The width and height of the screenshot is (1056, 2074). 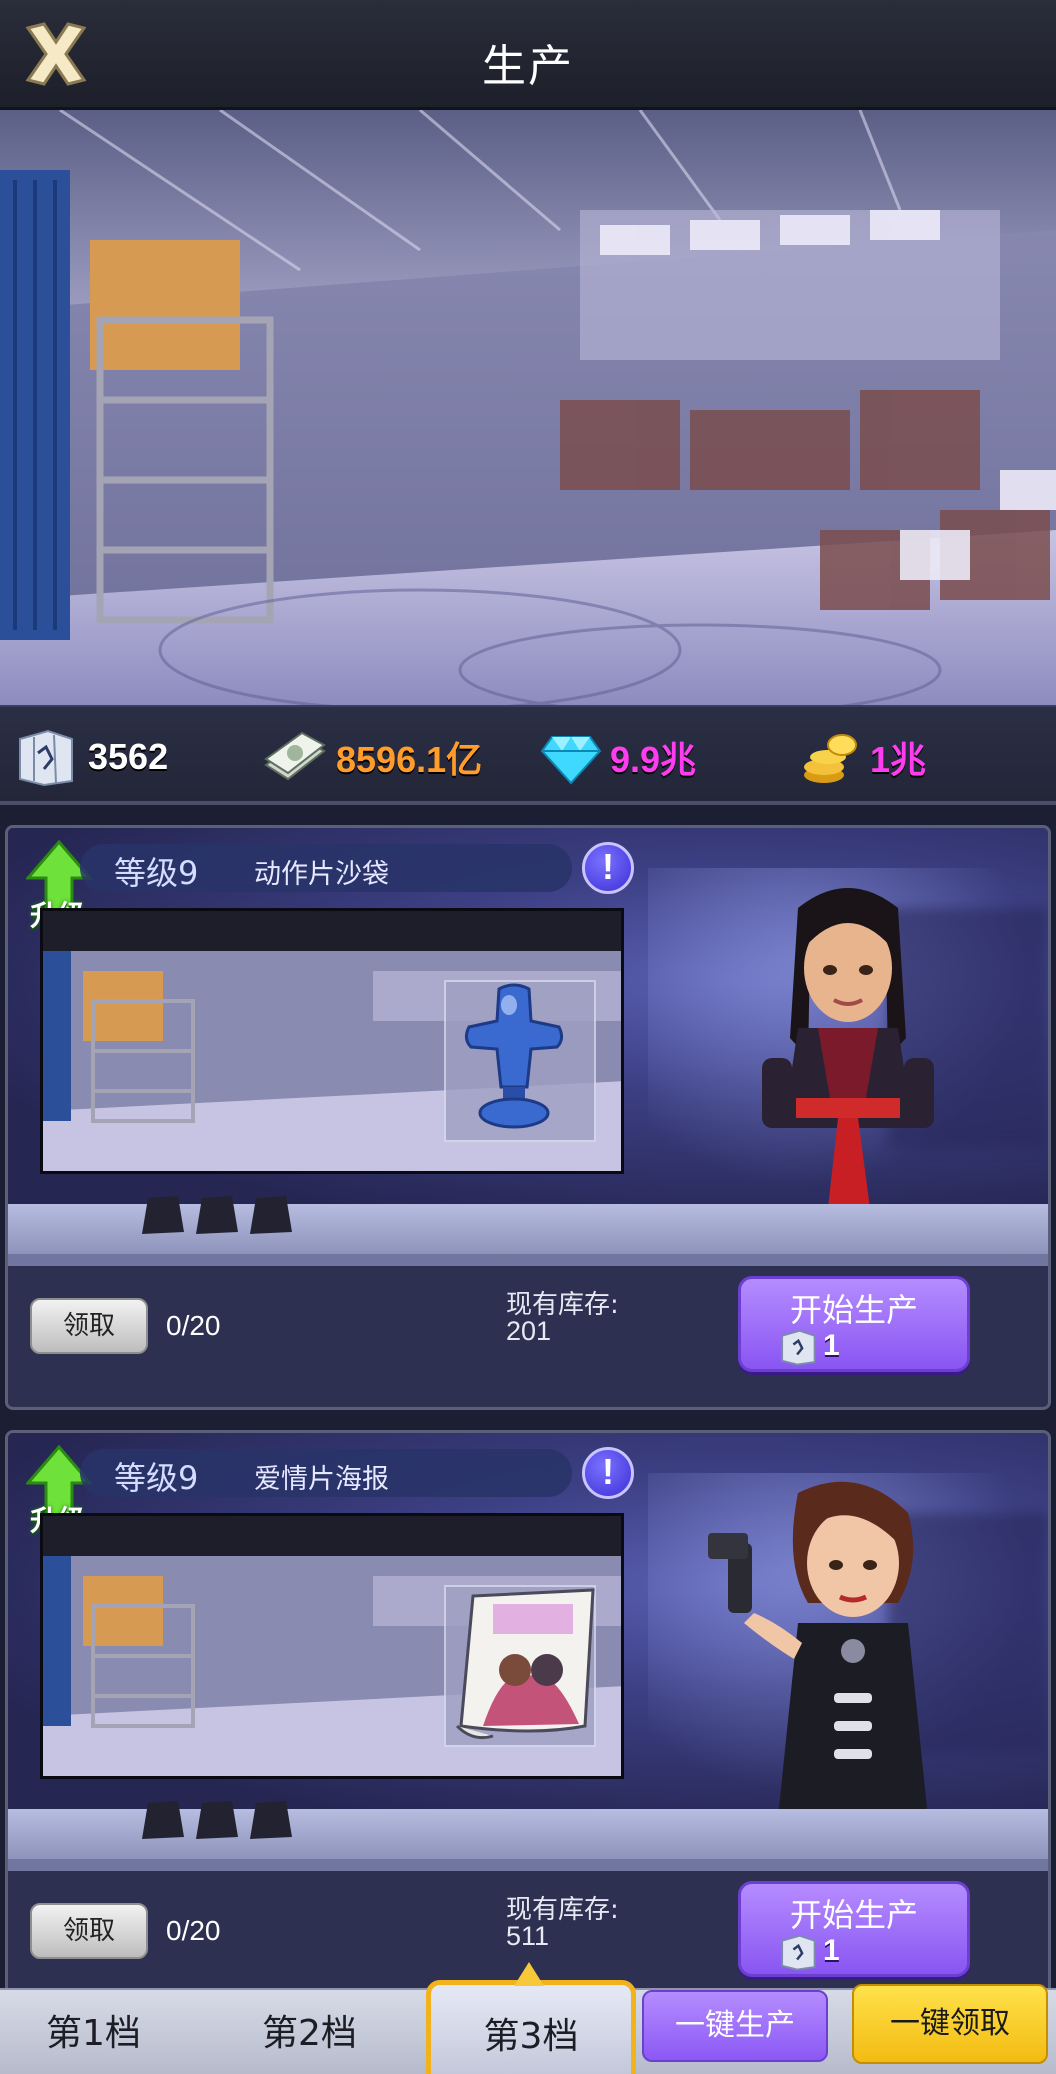 What do you see at coordinates (818, 1649) in the screenshot?
I see `female-agent-character` at bounding box center [818, 1649].